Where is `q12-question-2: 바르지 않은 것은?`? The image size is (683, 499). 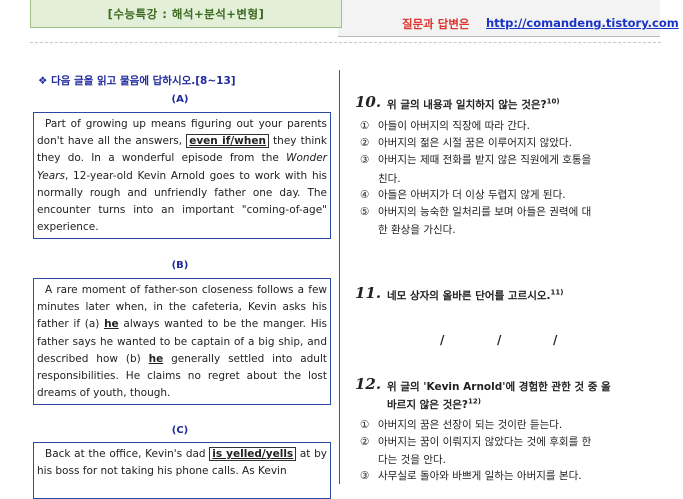
q12-question-2: 바르지 않은 것은? is located at coordinates (428, 405).